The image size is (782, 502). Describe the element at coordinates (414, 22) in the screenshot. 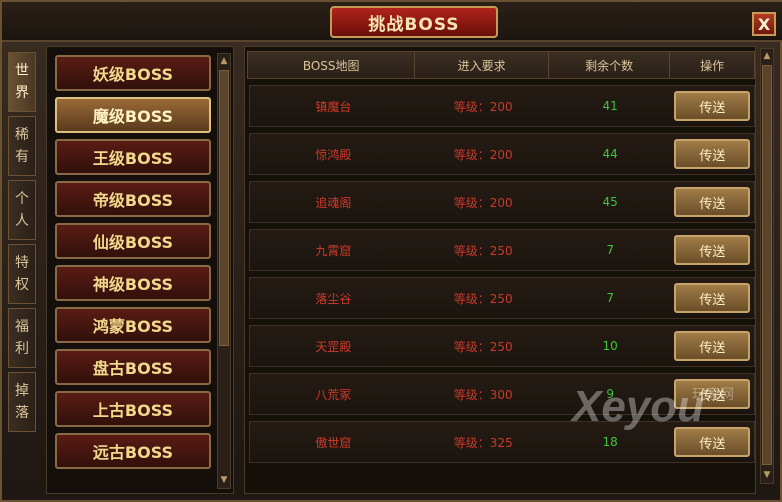

I see `window-title: 挑战BOSS` at that location.